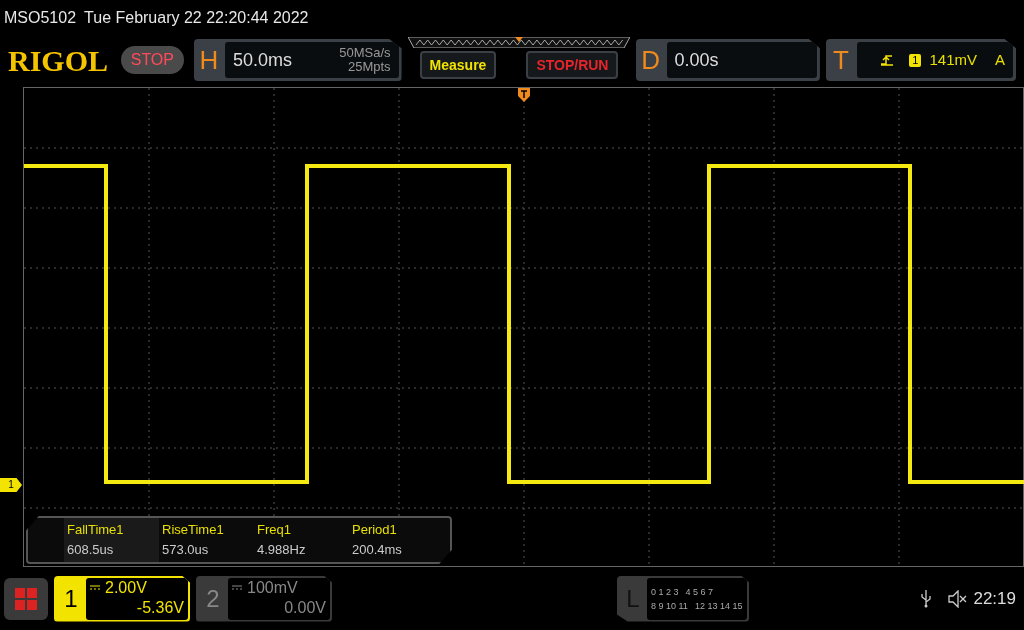  What do you see at coordinates (375, 530) in the screenshot?
I see `measurement-name: Period1` at bounding box center [375, 530].